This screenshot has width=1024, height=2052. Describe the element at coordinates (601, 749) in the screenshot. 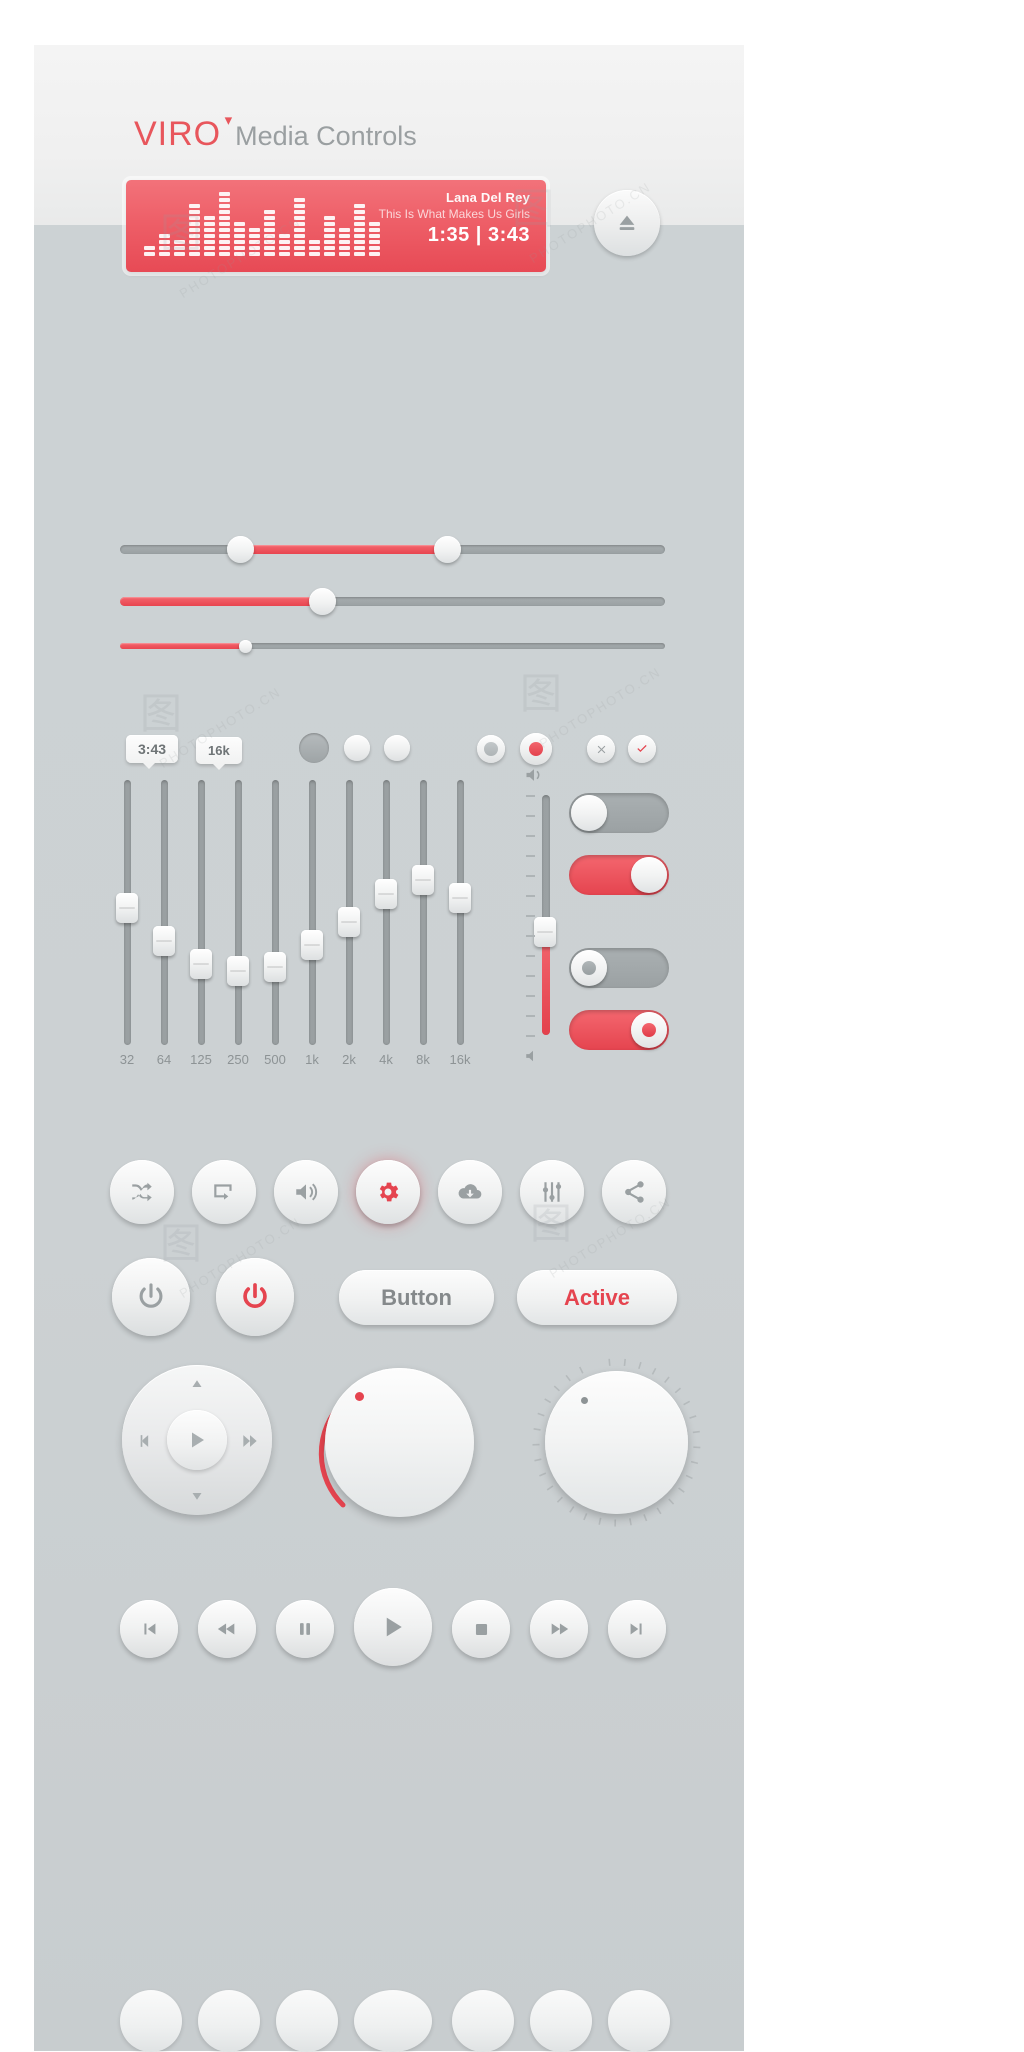

I see `checkbox-reject` at that location.